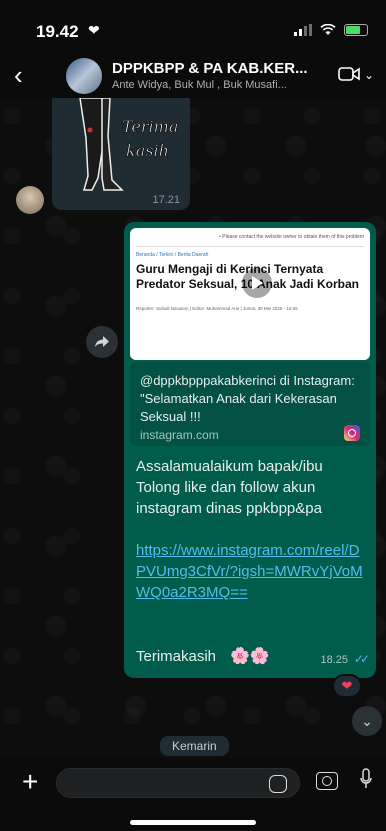 This screenshot has height=831, width=386. I want to click on scroll-down-button: ⌄, so click(367, 721).